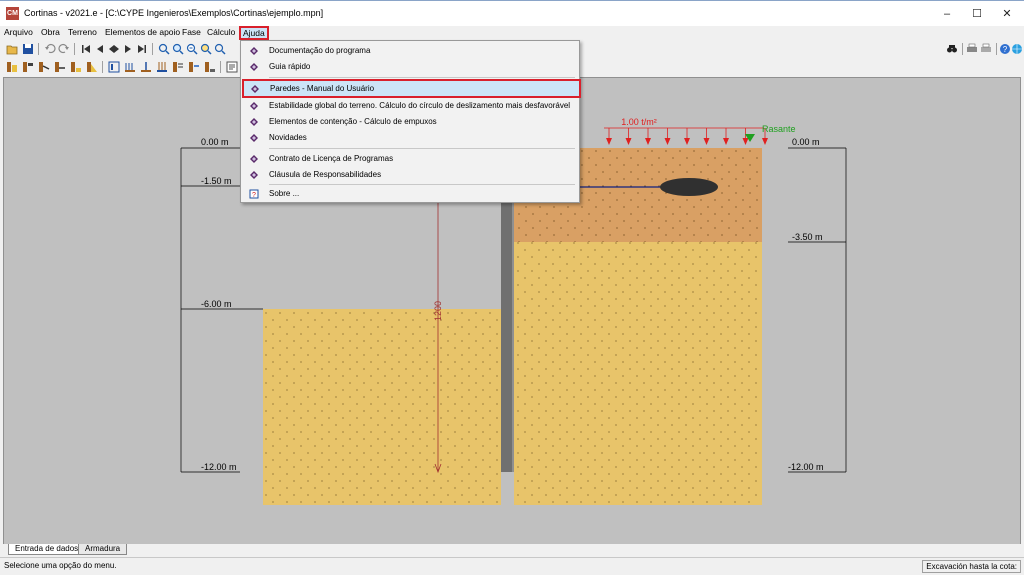 The height and width of the screenshot is (575, 1024). Describe the element at coordinates (191, 32) in the screenshot. I see `menu-fase: Fase` at that location.